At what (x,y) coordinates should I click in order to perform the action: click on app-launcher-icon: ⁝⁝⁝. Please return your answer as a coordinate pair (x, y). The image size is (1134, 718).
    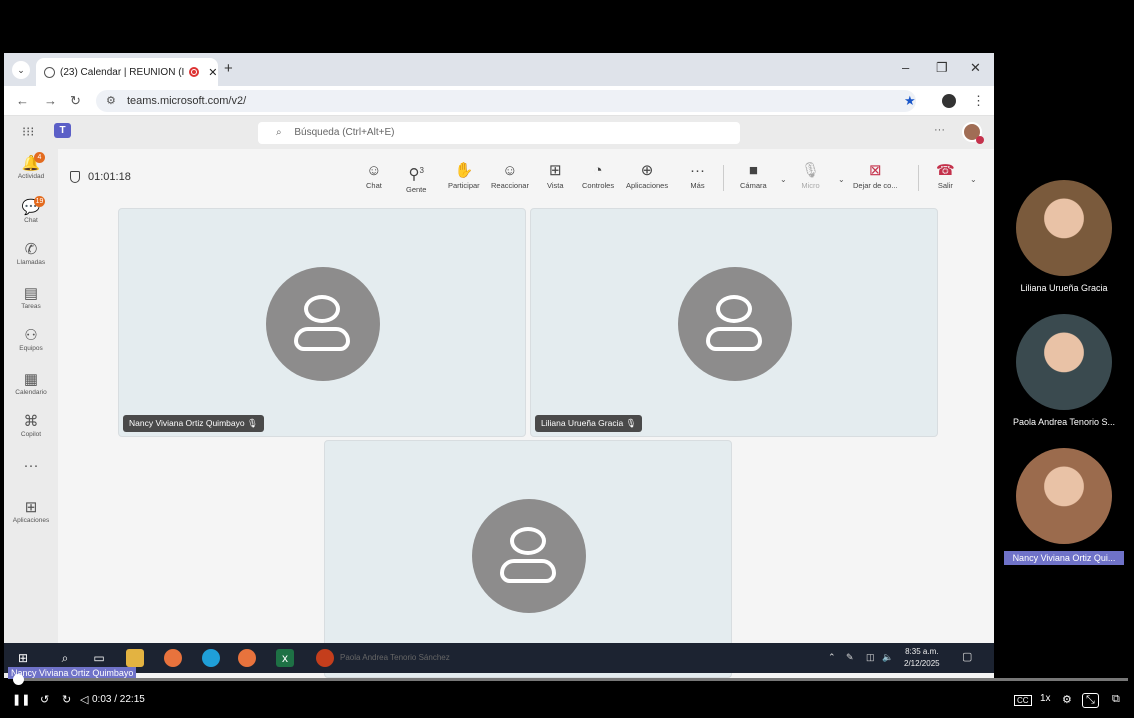
    Looking at the image, I should click on (28, 132).